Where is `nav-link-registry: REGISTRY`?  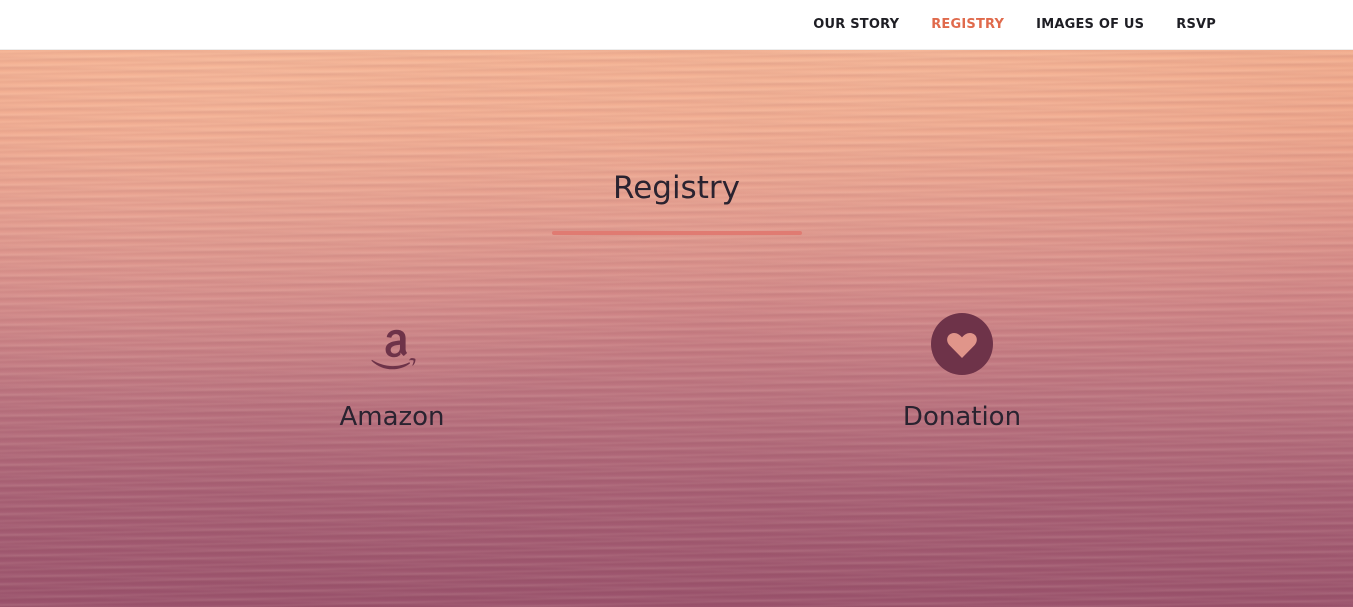
nav-link-registry: REGISTRY is located at coordinates (967, 24).